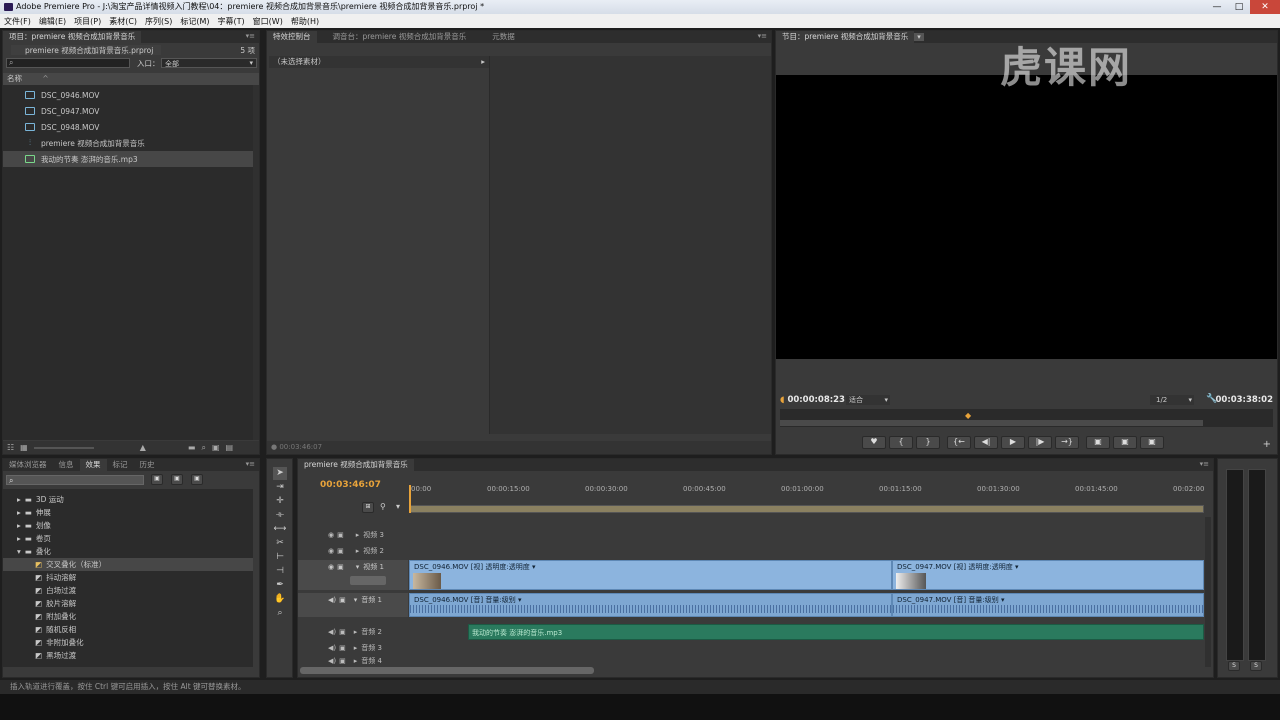 The image size is (1280, 720). I want to click on slip-tool-icon: ⊢, so click(280, 557).